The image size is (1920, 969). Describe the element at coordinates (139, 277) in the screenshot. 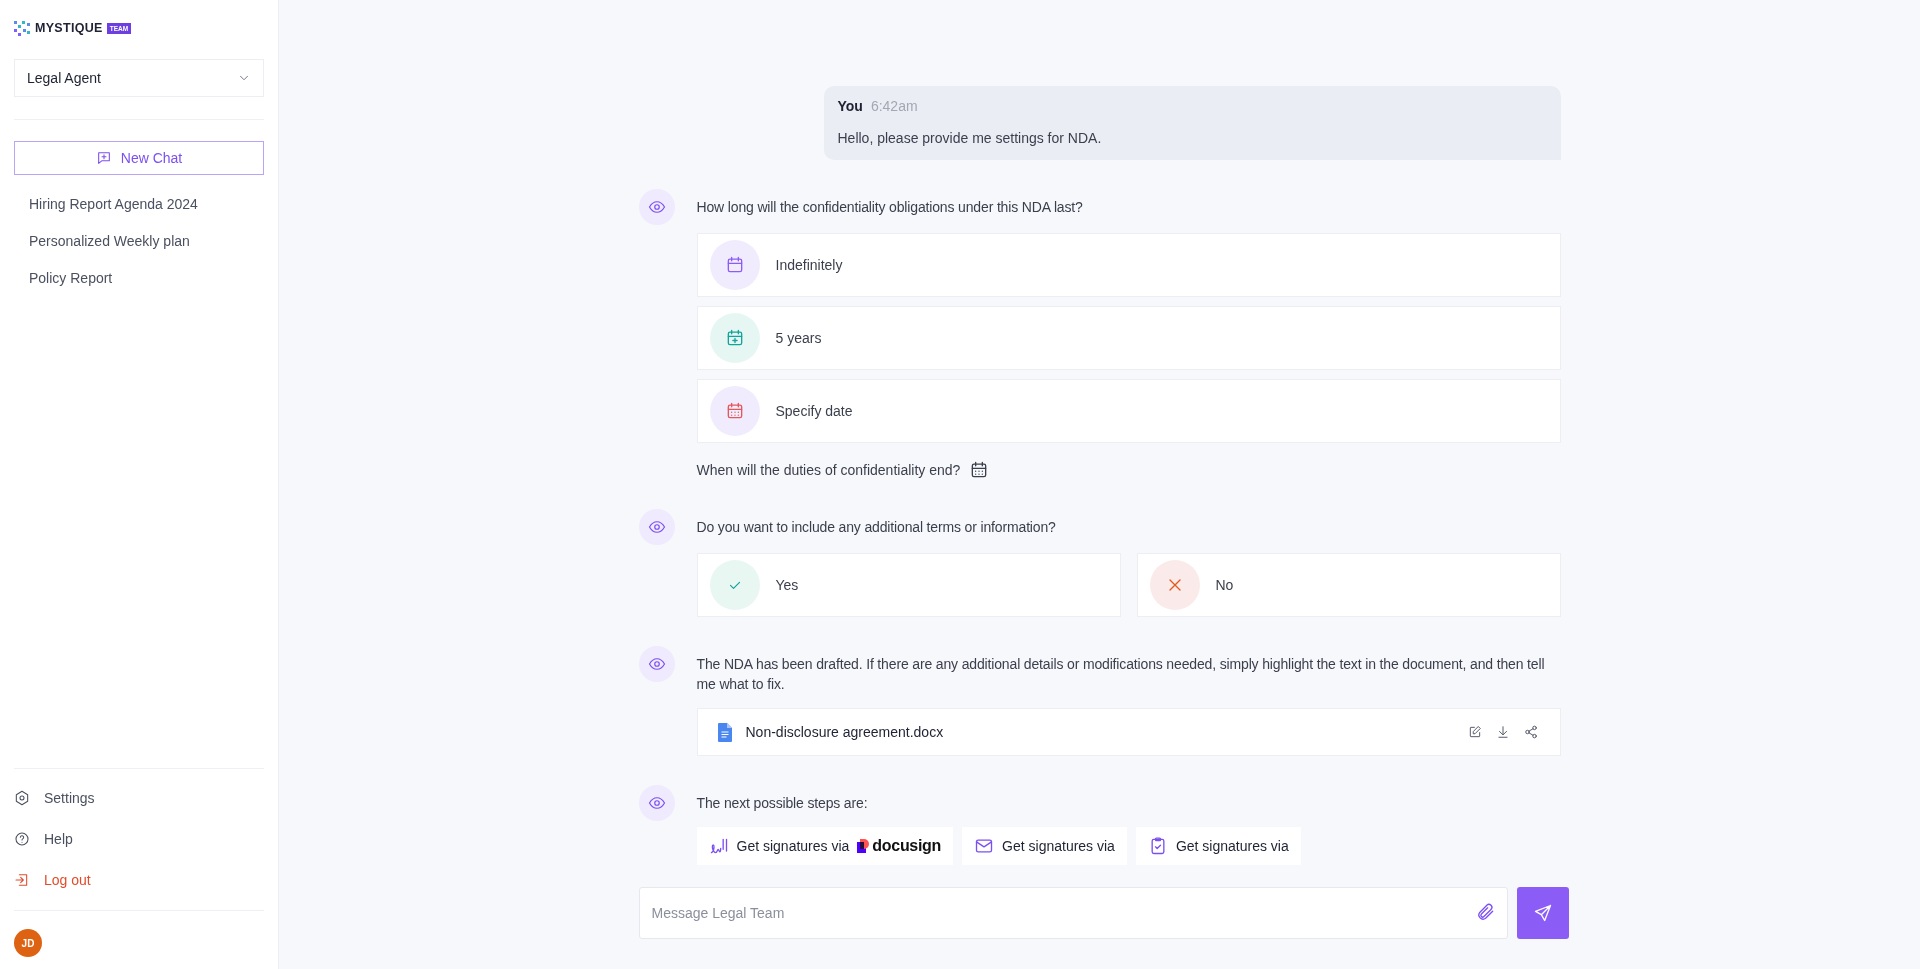

I see `chat-history-item: Policy Report` at that location.